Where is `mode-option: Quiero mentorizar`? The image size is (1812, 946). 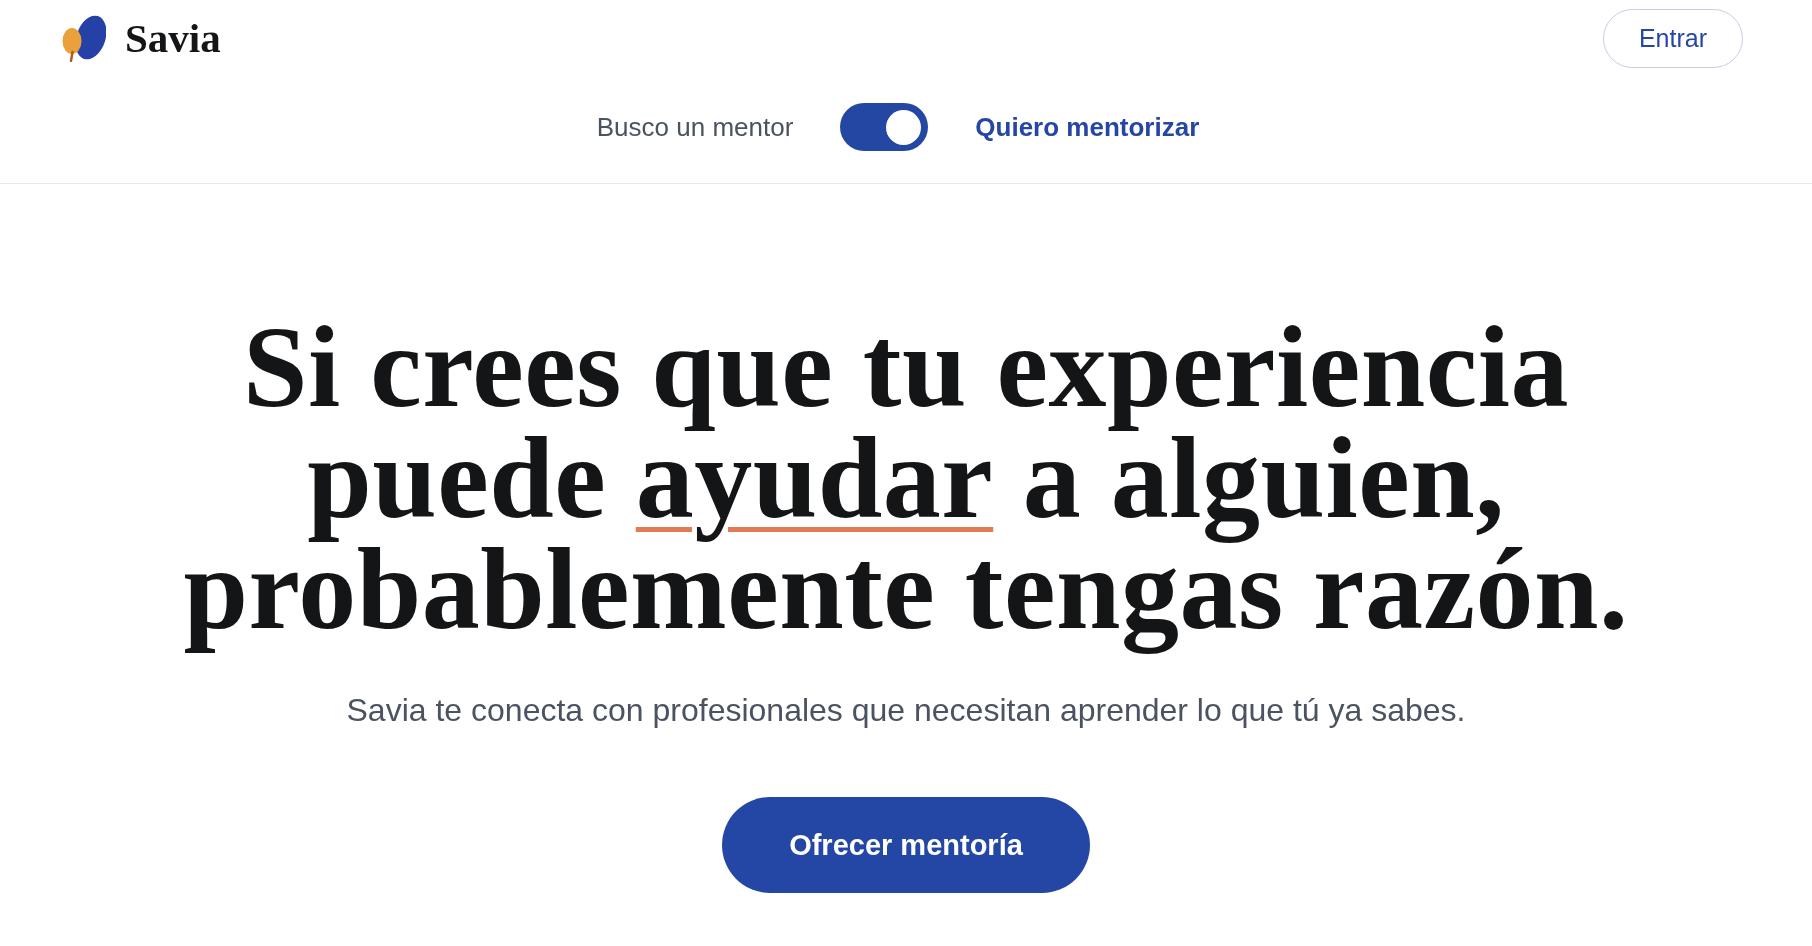
mode-option: Quiero mentorizar is located at coordinates (1087, 127).